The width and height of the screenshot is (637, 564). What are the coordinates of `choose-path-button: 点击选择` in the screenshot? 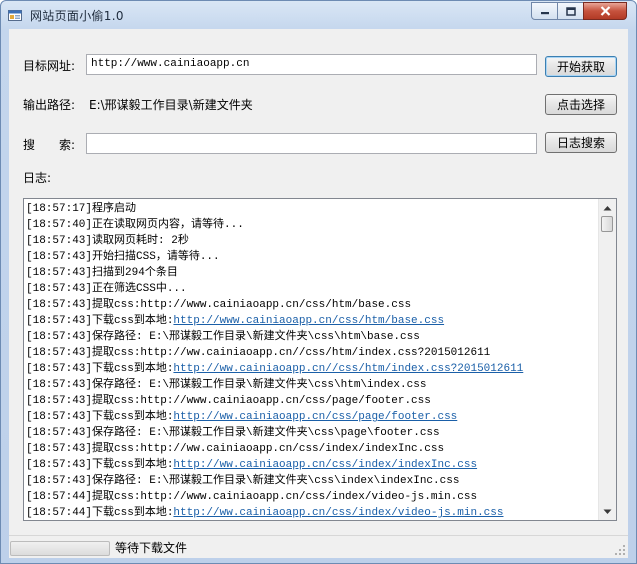 It's located at (581, 104).